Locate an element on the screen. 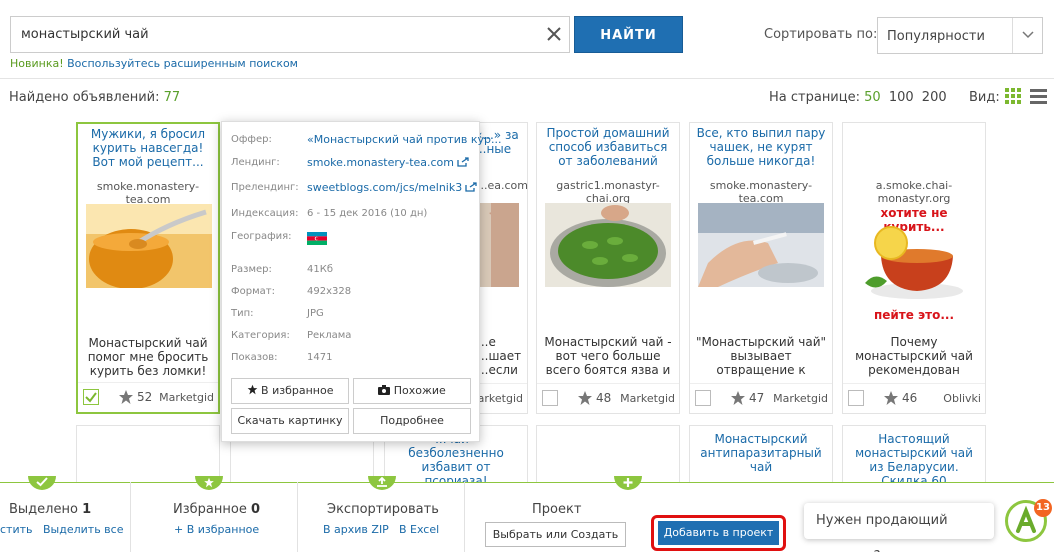 This screenshot has height=552, width=1054. ad-rating: 48 is located at coordinates (604, 398).